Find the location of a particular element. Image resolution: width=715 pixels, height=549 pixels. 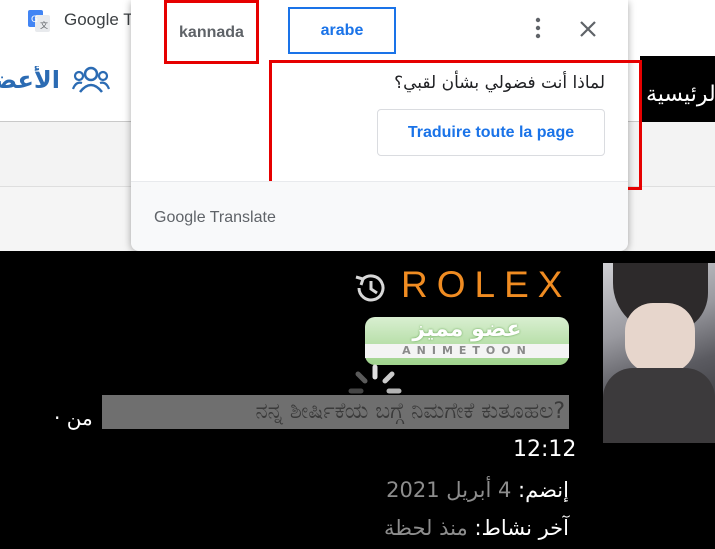

last-active-info: آخر نشاط: منذ لحظة is located at coordinates (476, 528).